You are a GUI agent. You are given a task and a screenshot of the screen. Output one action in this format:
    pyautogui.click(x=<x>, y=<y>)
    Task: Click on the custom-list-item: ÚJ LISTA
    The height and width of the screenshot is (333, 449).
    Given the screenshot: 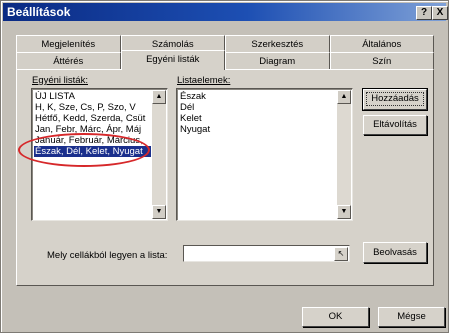 What is the action you would take?
    pyautogui.click(x=92, y=96)
    